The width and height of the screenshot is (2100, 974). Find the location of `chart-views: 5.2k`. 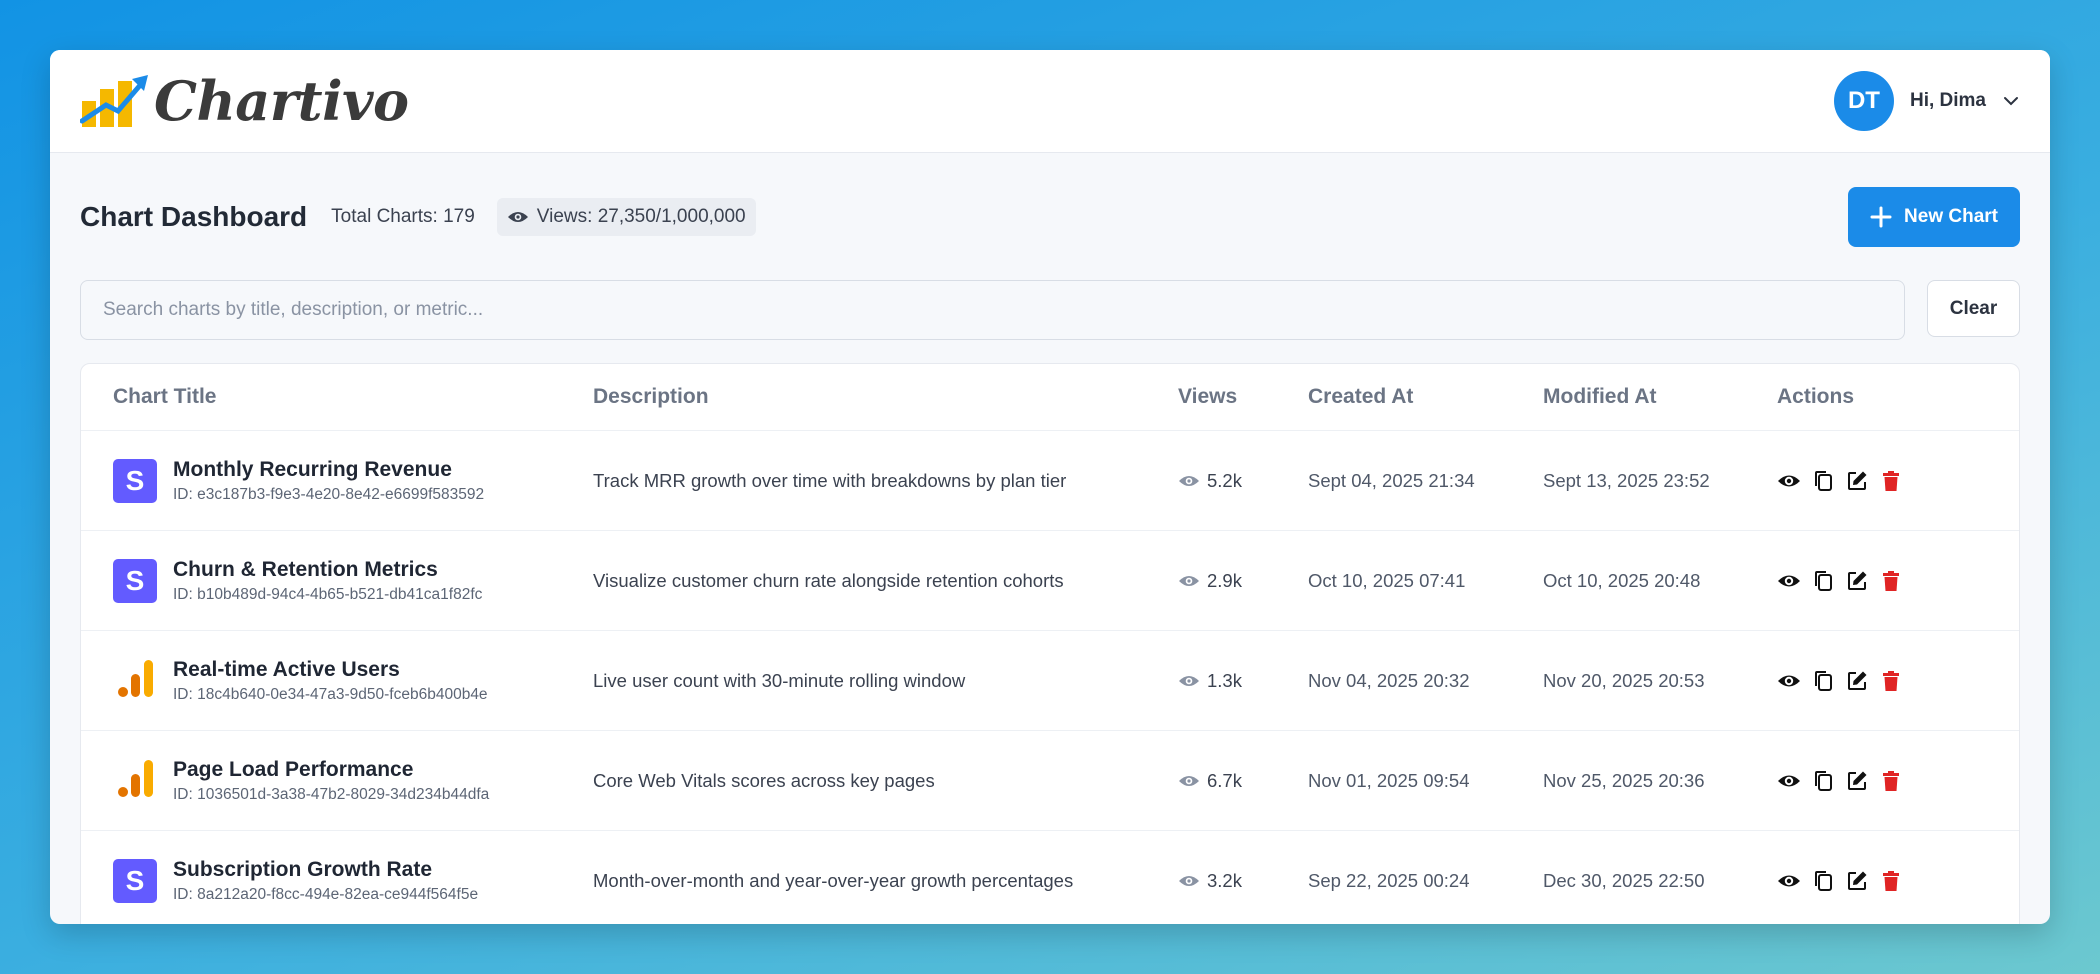

chart-views: 5.2k is located at coordinates (1210, 481).